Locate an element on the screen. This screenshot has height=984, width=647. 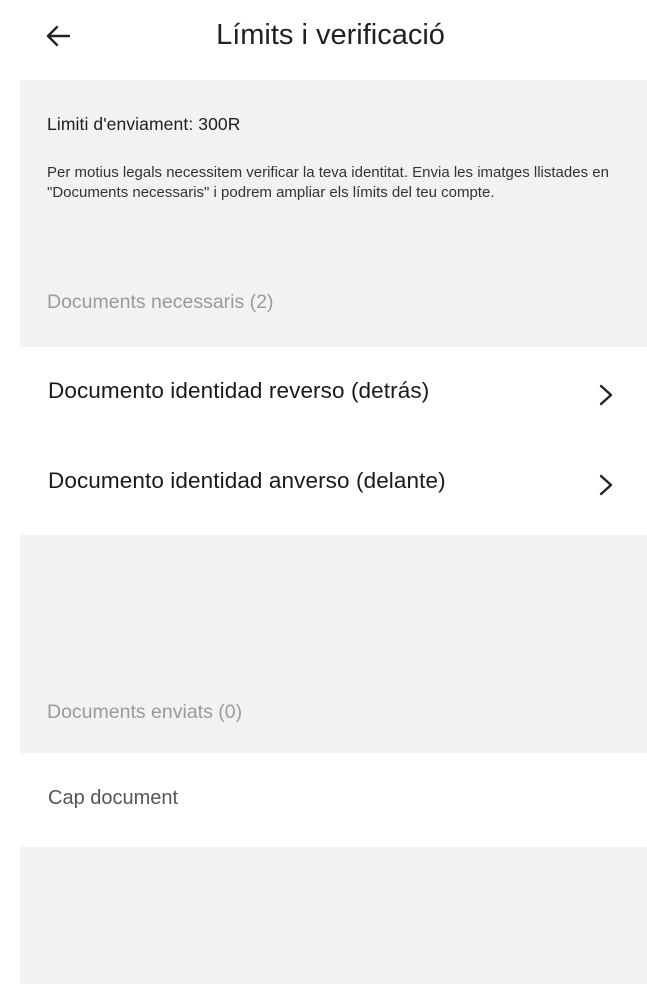
empty-state-text: Cap document is located at coordinates (113, 798).